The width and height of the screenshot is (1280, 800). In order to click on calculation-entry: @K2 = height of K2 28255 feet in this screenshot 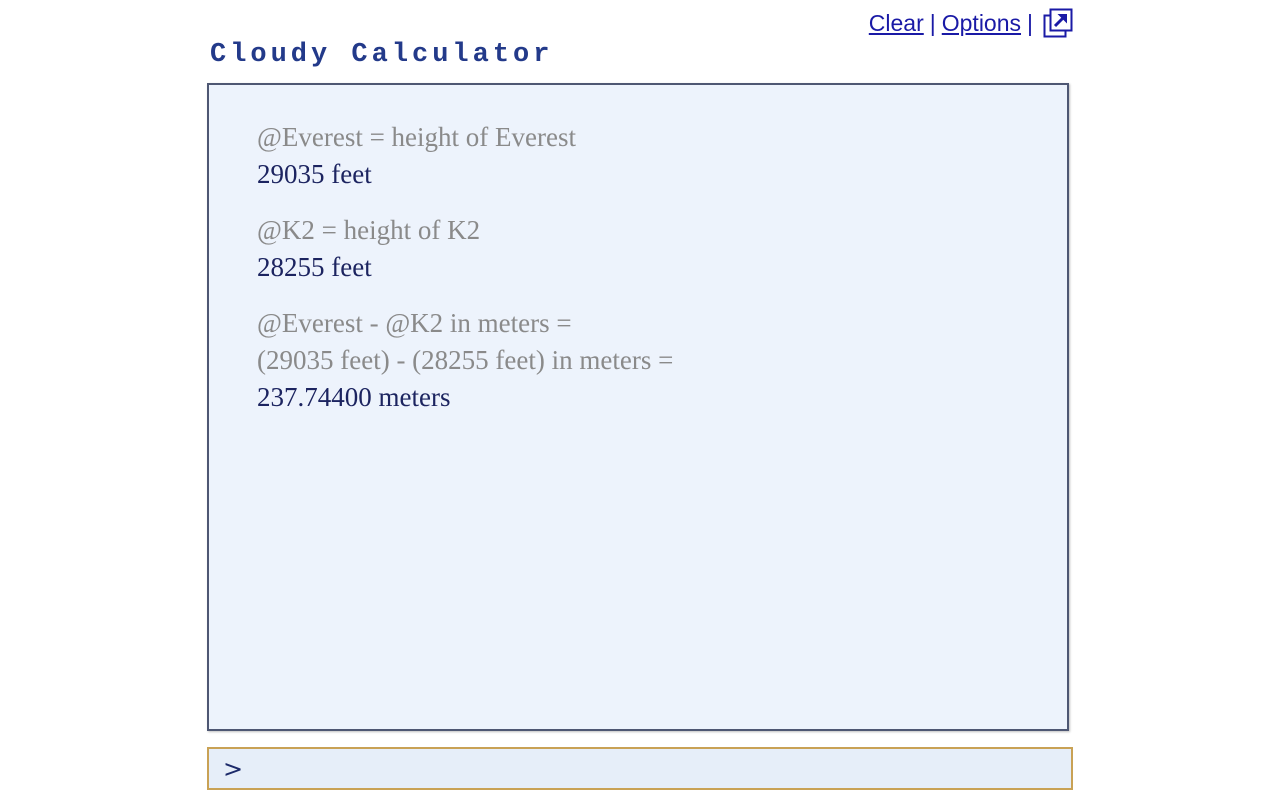, I will do `click(465, 249)`.